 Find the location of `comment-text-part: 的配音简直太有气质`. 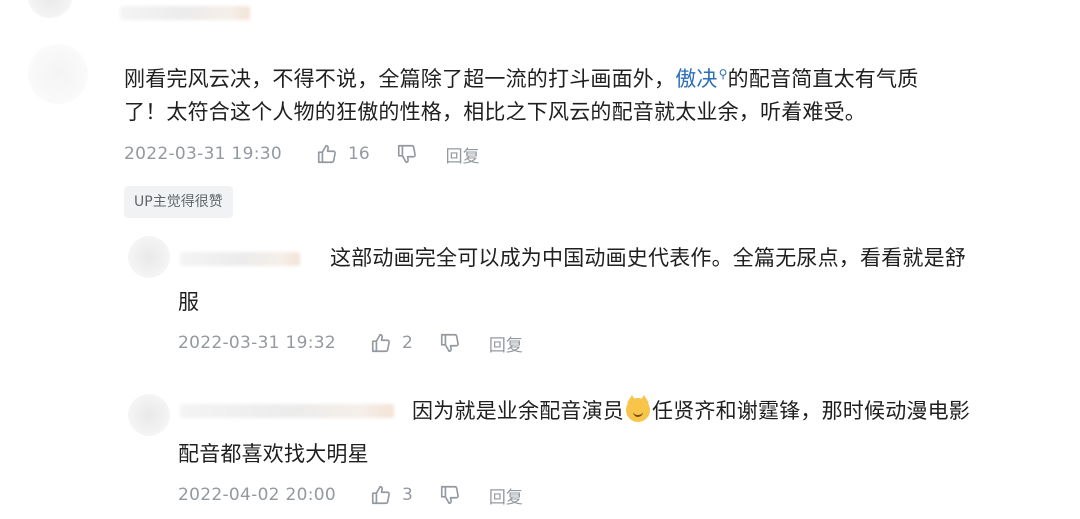

comment-text-part: 的配音简直太有气质 is located at coordinates (823, 79).